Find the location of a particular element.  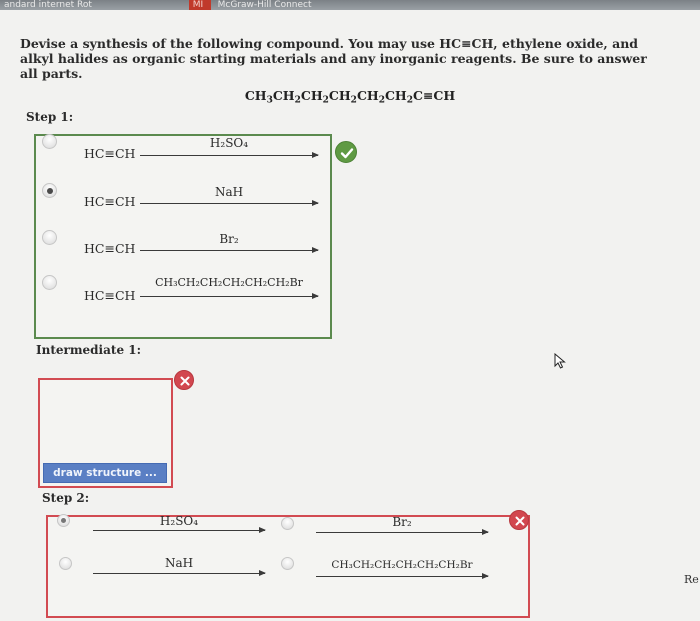

step1-option-4-radio is located at coordinates (49, 282).